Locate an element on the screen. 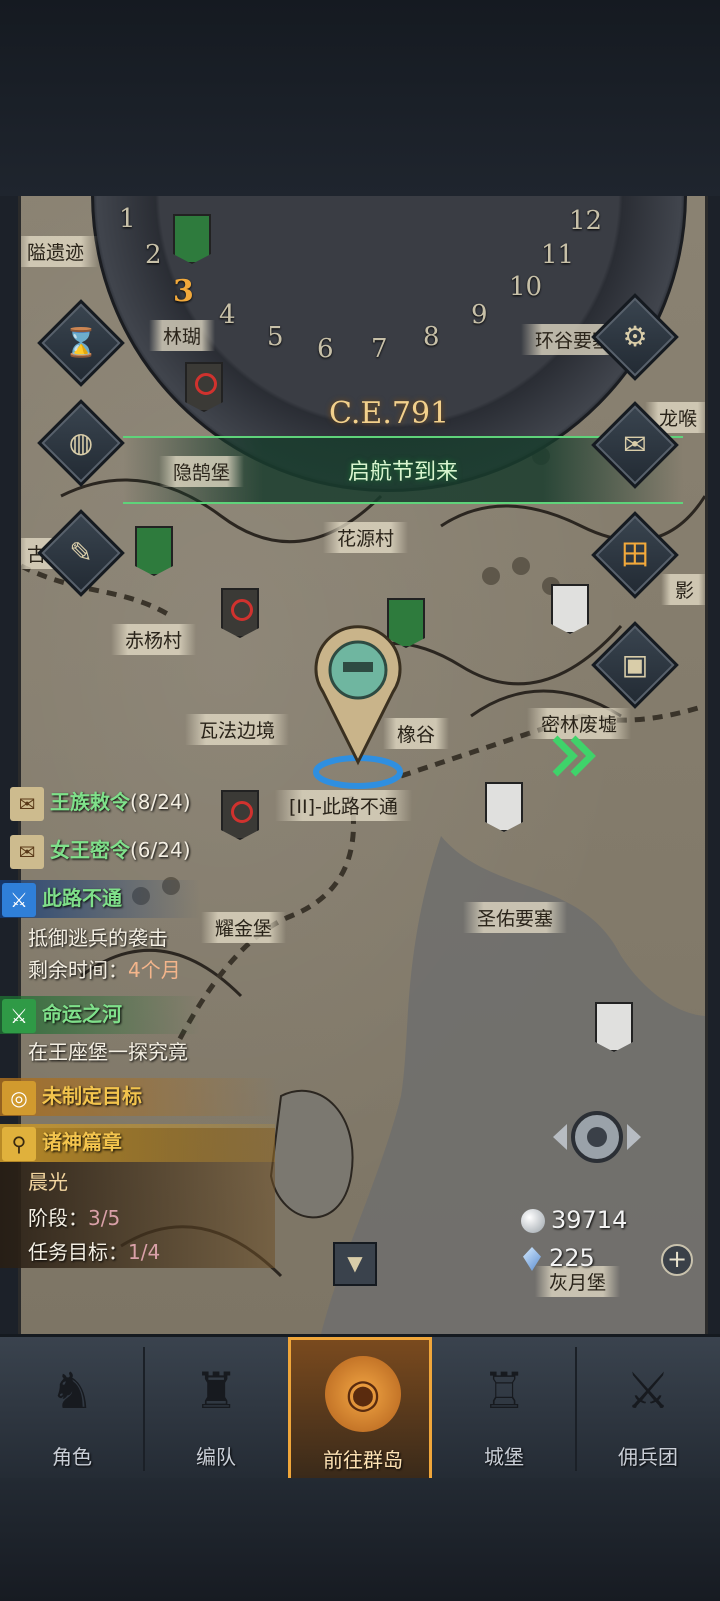 Image resolution: width=720 pixels, height=1601 pixels. quest-fate-river-title: 命运之河 is located at coordinates (82, 1014).